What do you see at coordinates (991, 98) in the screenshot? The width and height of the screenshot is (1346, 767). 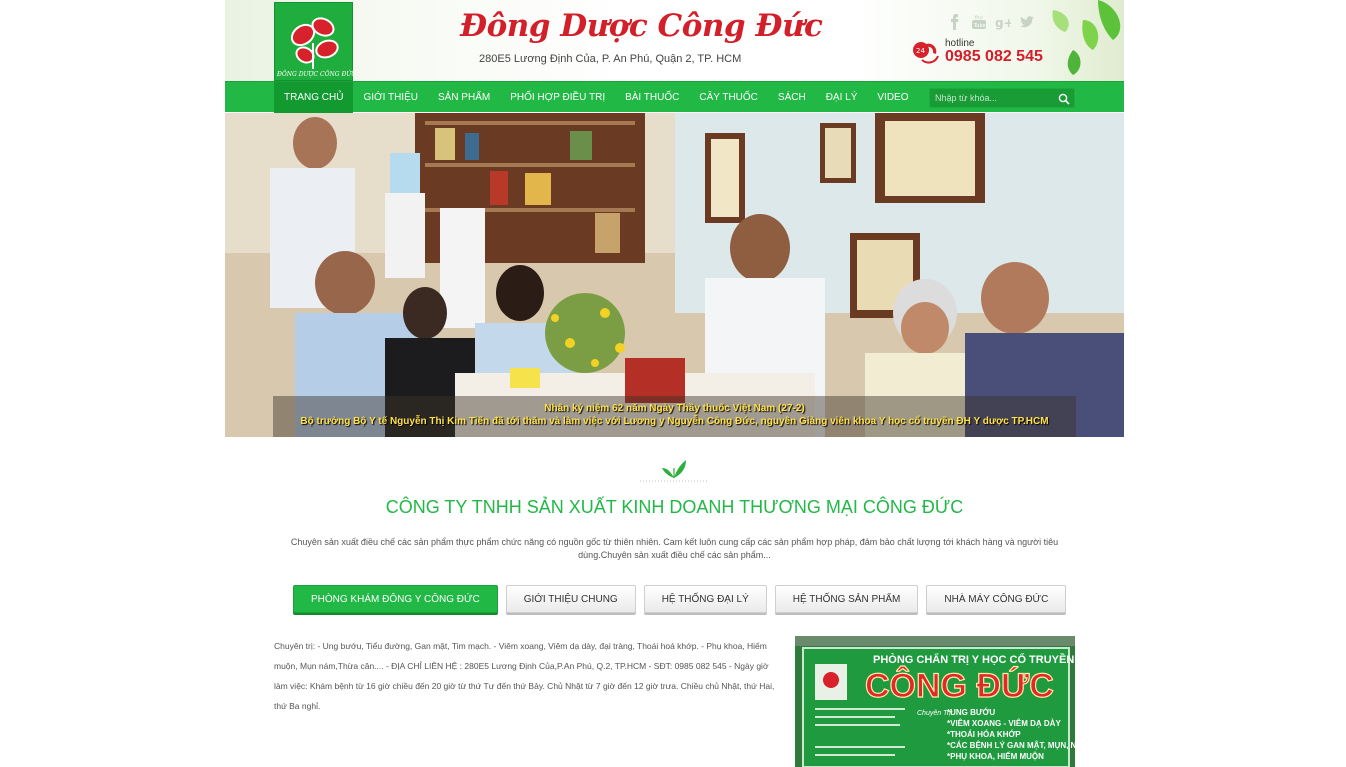 I see `search-input` at bounding box center [991, 98].